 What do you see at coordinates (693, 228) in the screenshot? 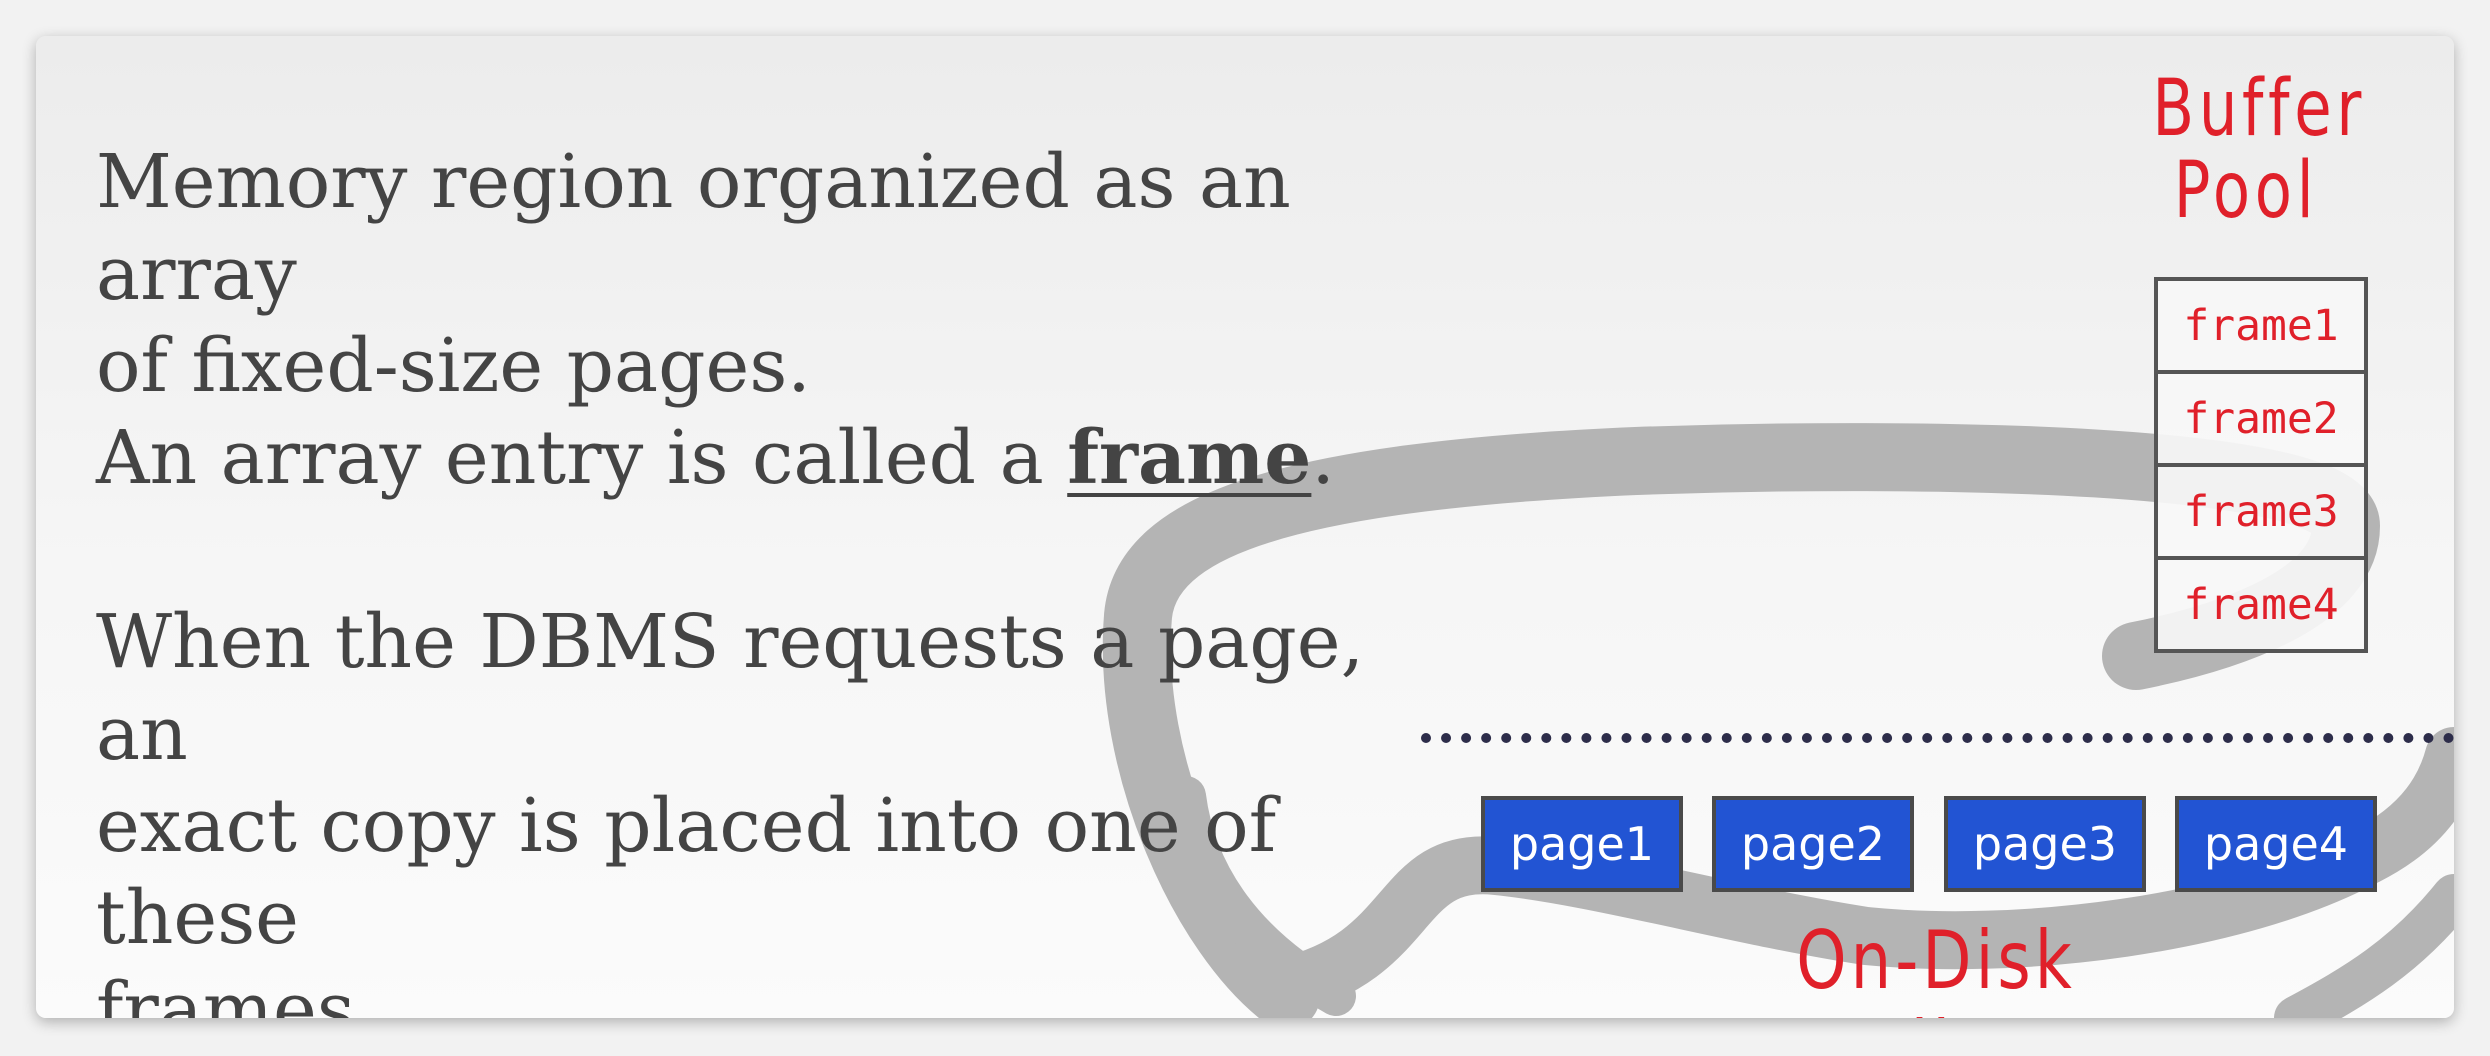
I see `text-line: Memory region organized as an array` at bounding box center [693, 228].